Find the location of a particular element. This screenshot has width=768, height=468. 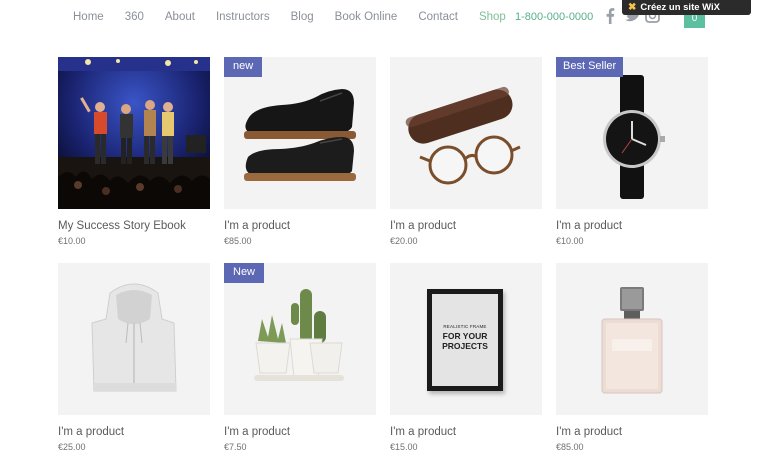

wix-banner-label: Créez un site WiX is located at coordinates (680, 7).